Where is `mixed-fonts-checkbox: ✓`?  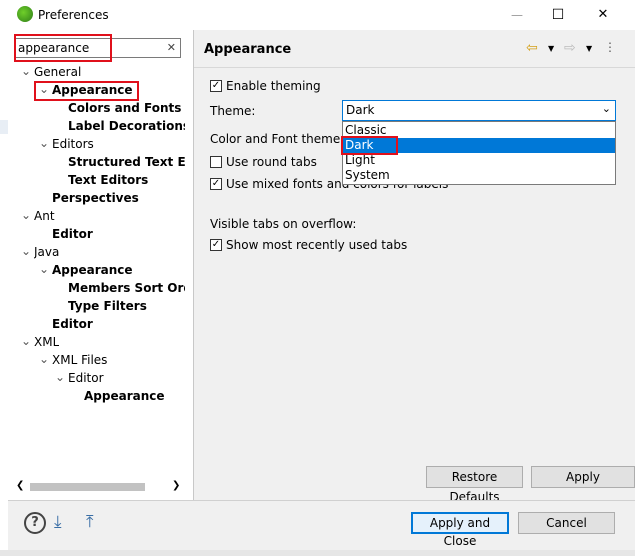 mixed-fonts-checkbox: ✓ is located at coordinates (216, 184).